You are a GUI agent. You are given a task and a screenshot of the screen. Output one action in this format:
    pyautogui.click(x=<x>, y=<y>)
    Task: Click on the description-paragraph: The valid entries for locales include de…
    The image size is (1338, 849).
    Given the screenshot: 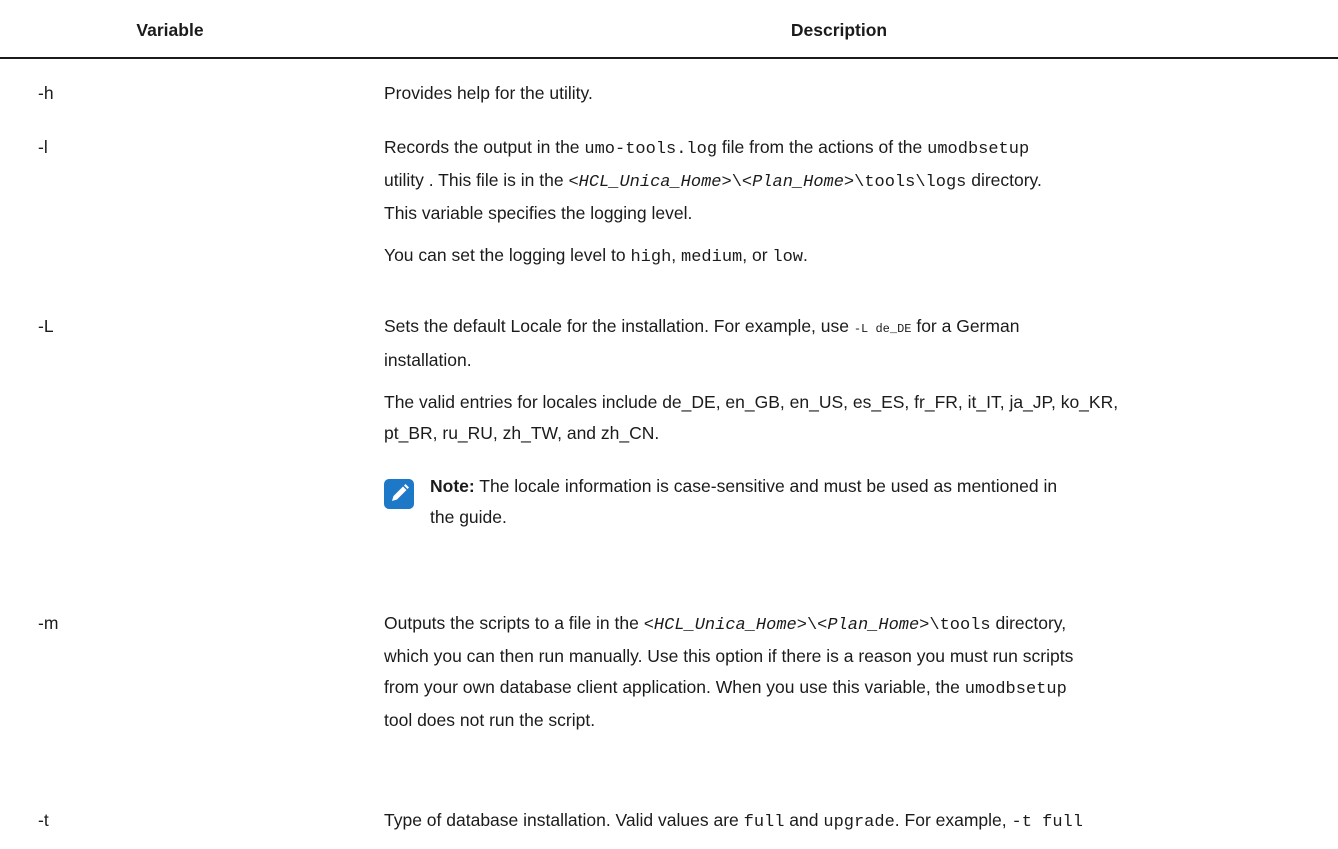 What is the action you would take?
    pyautogui.click(x=849, y=418)
    